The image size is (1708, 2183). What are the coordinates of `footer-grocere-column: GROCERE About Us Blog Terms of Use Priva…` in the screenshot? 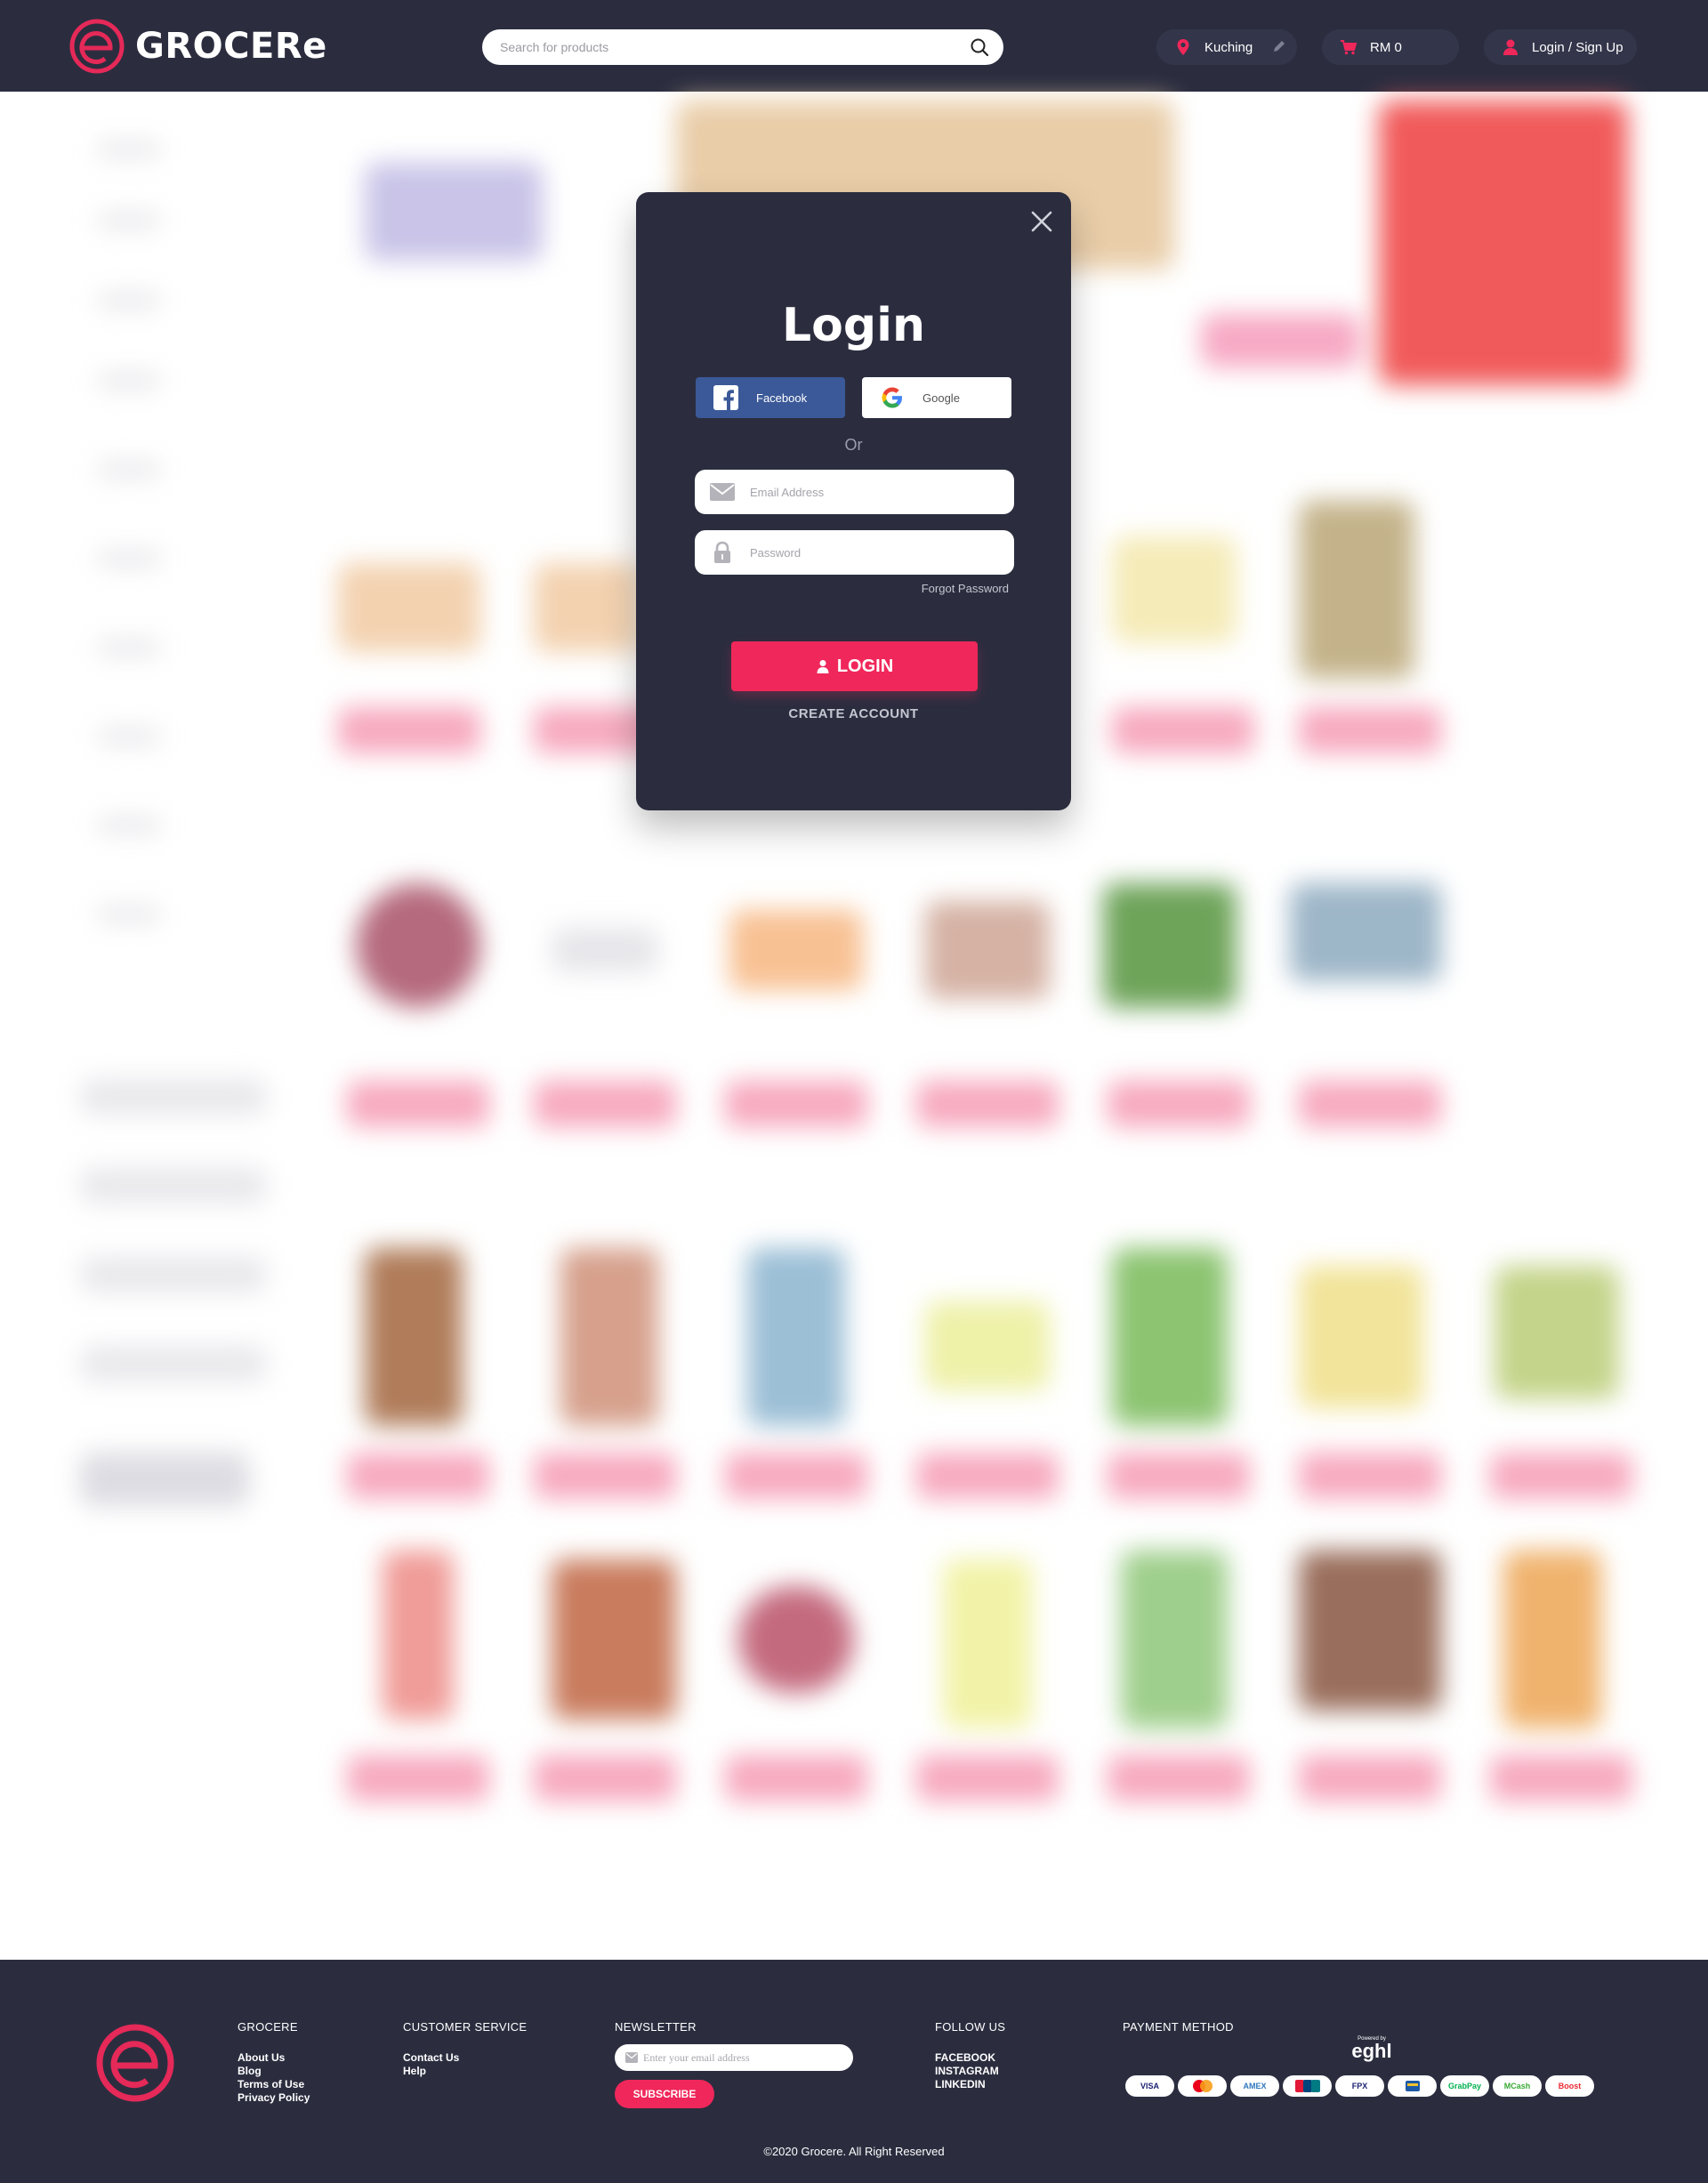 It's located at (274, 2062).